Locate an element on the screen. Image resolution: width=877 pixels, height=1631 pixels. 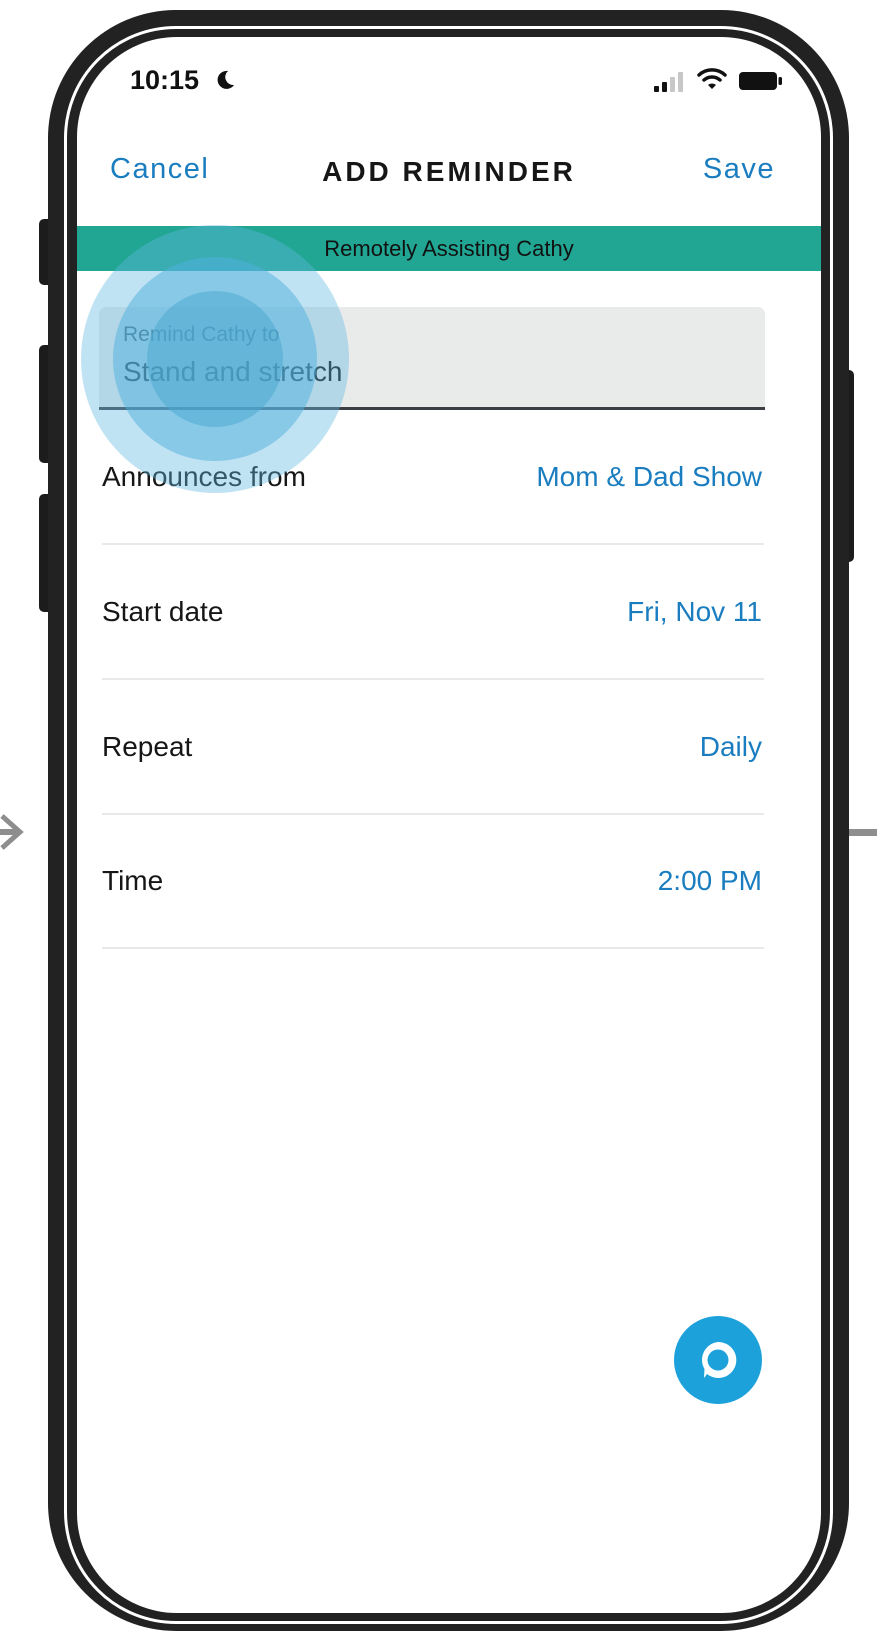
row-value-link: Mom & Dad Show is located at coordinates (649, 477).